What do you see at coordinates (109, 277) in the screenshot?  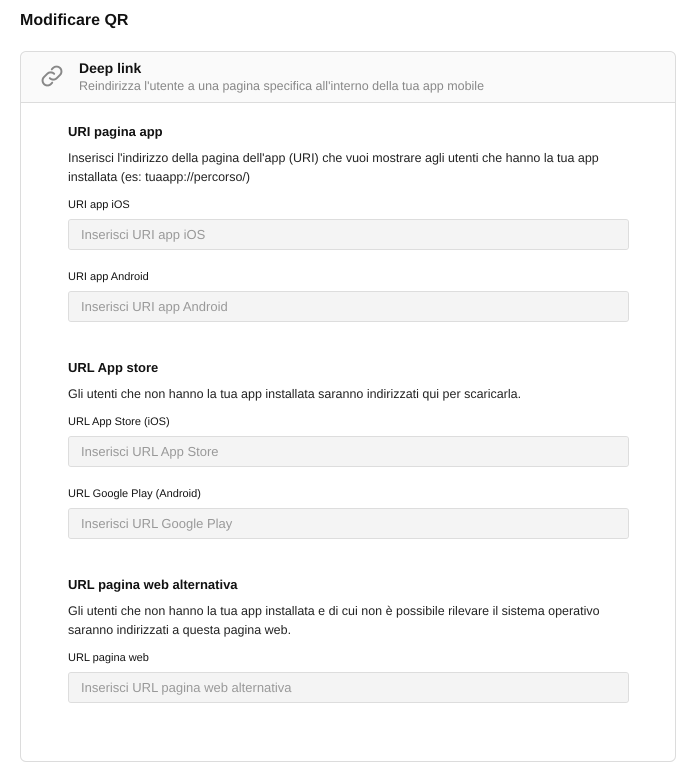 I see `field-label: URI app Android` at bounding box center [109, 277].